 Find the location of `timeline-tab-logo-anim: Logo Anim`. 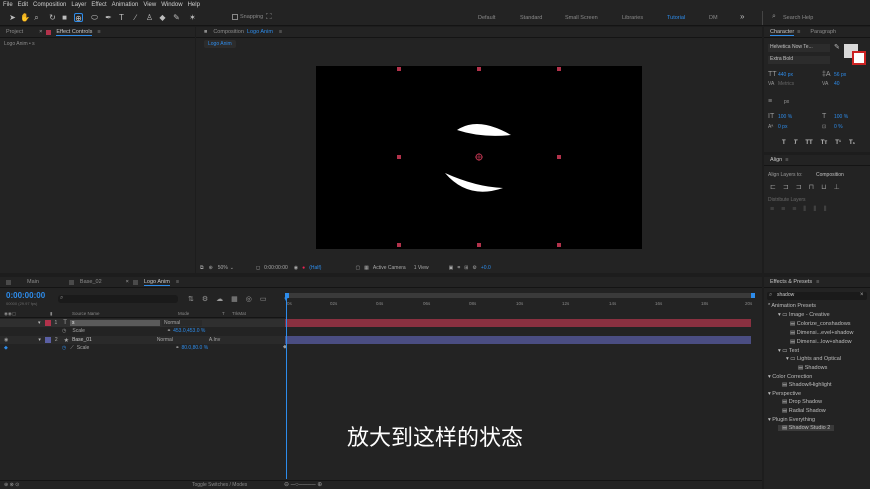

timeline-tab-logo-anim: Logo Anim is located at coordinates (156, 282).